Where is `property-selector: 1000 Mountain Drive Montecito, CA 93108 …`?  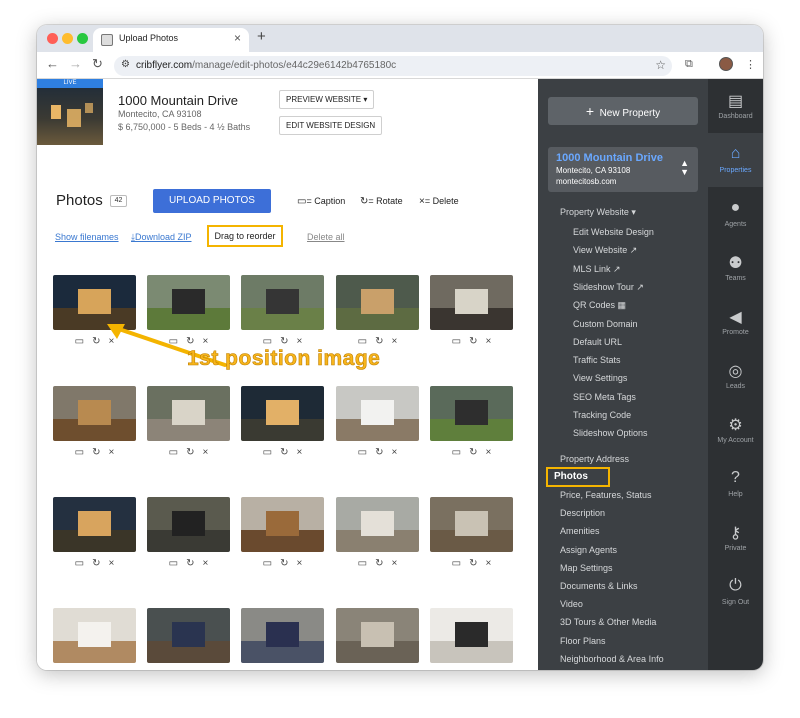
property-selector: 1000 Mountain Drive Montecito, CA 93108 … is located at coordinates (623, 169).